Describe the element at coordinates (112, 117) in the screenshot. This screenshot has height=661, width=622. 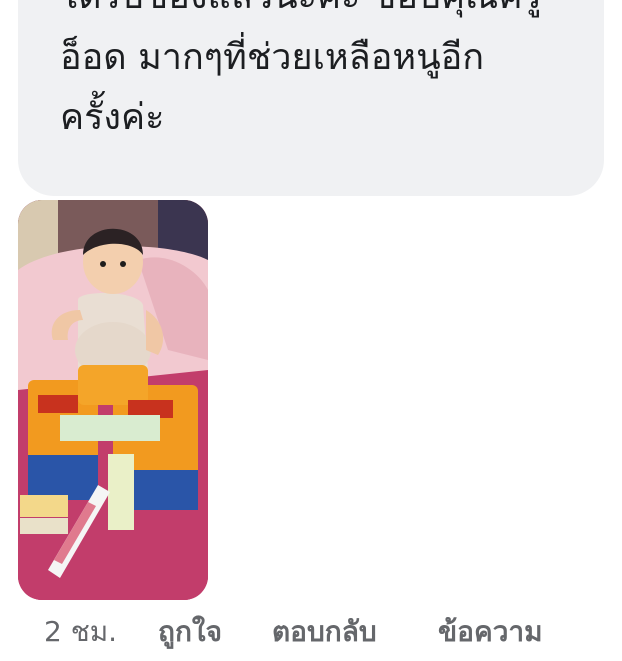
I see `comment-text-line-3: ครั้งค่ะ` at that location.